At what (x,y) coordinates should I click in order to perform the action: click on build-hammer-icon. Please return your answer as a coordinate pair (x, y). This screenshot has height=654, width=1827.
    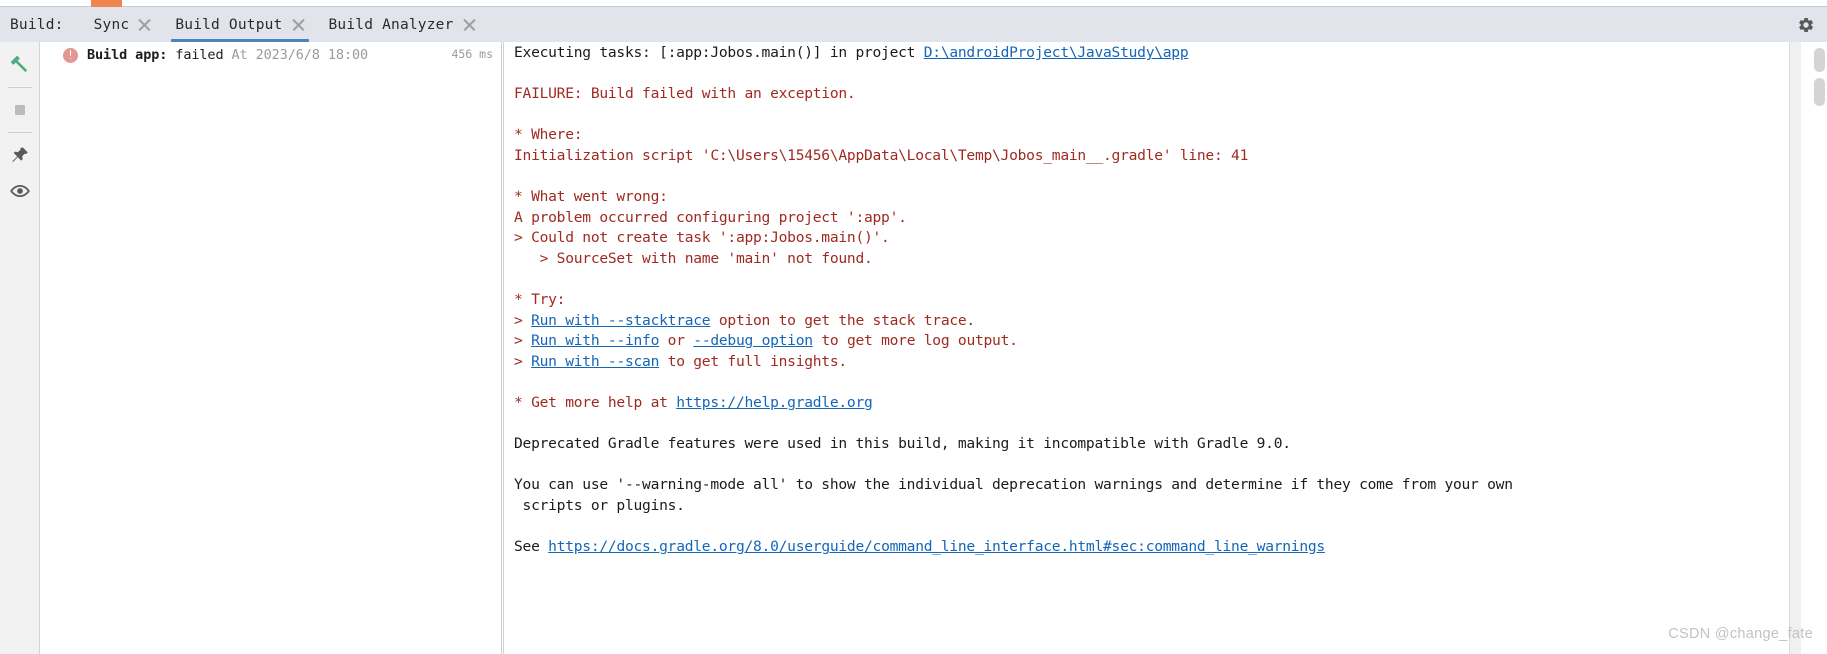
    Looking at the image, I should click on (18, 63).